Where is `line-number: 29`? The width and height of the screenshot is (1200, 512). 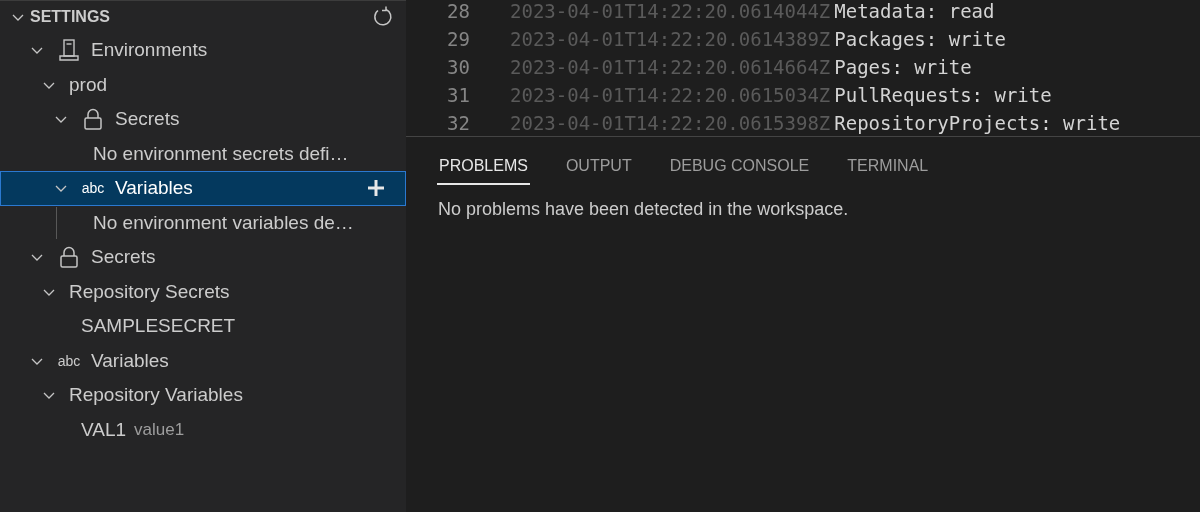 line-number: 29 is located at coordinates (458, 39).